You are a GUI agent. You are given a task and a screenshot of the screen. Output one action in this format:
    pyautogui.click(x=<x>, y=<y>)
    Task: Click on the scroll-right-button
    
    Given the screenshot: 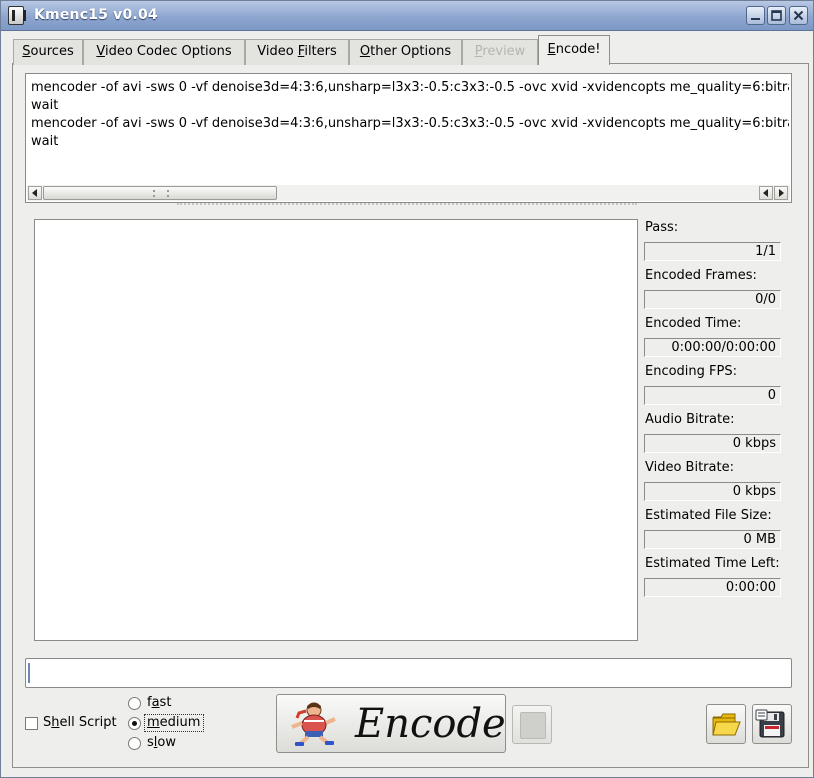 What is the action you would take?
    pyautogui.click(x=781, y=193)
    